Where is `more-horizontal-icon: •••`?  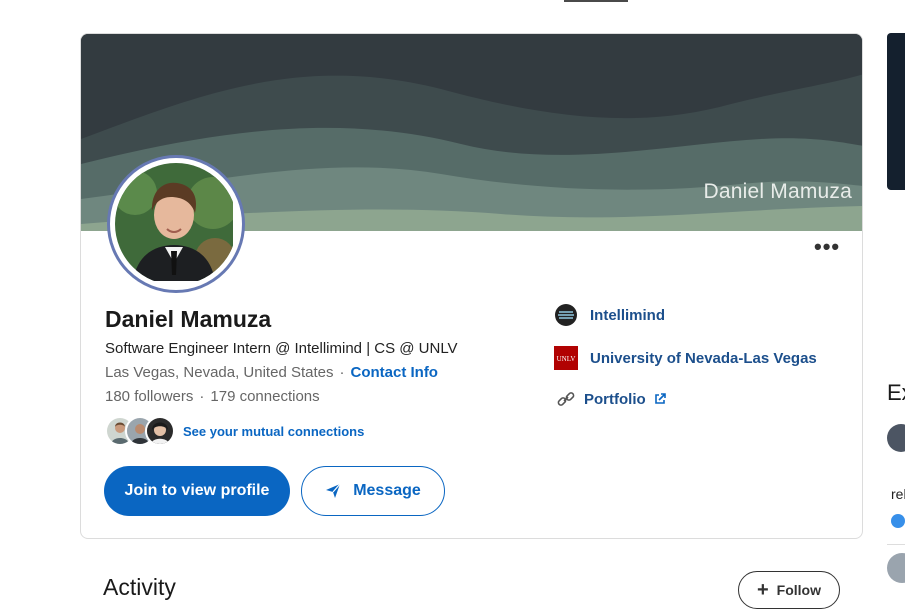
more-horizontal-icon: ••• is located at coordinates (827, 246).